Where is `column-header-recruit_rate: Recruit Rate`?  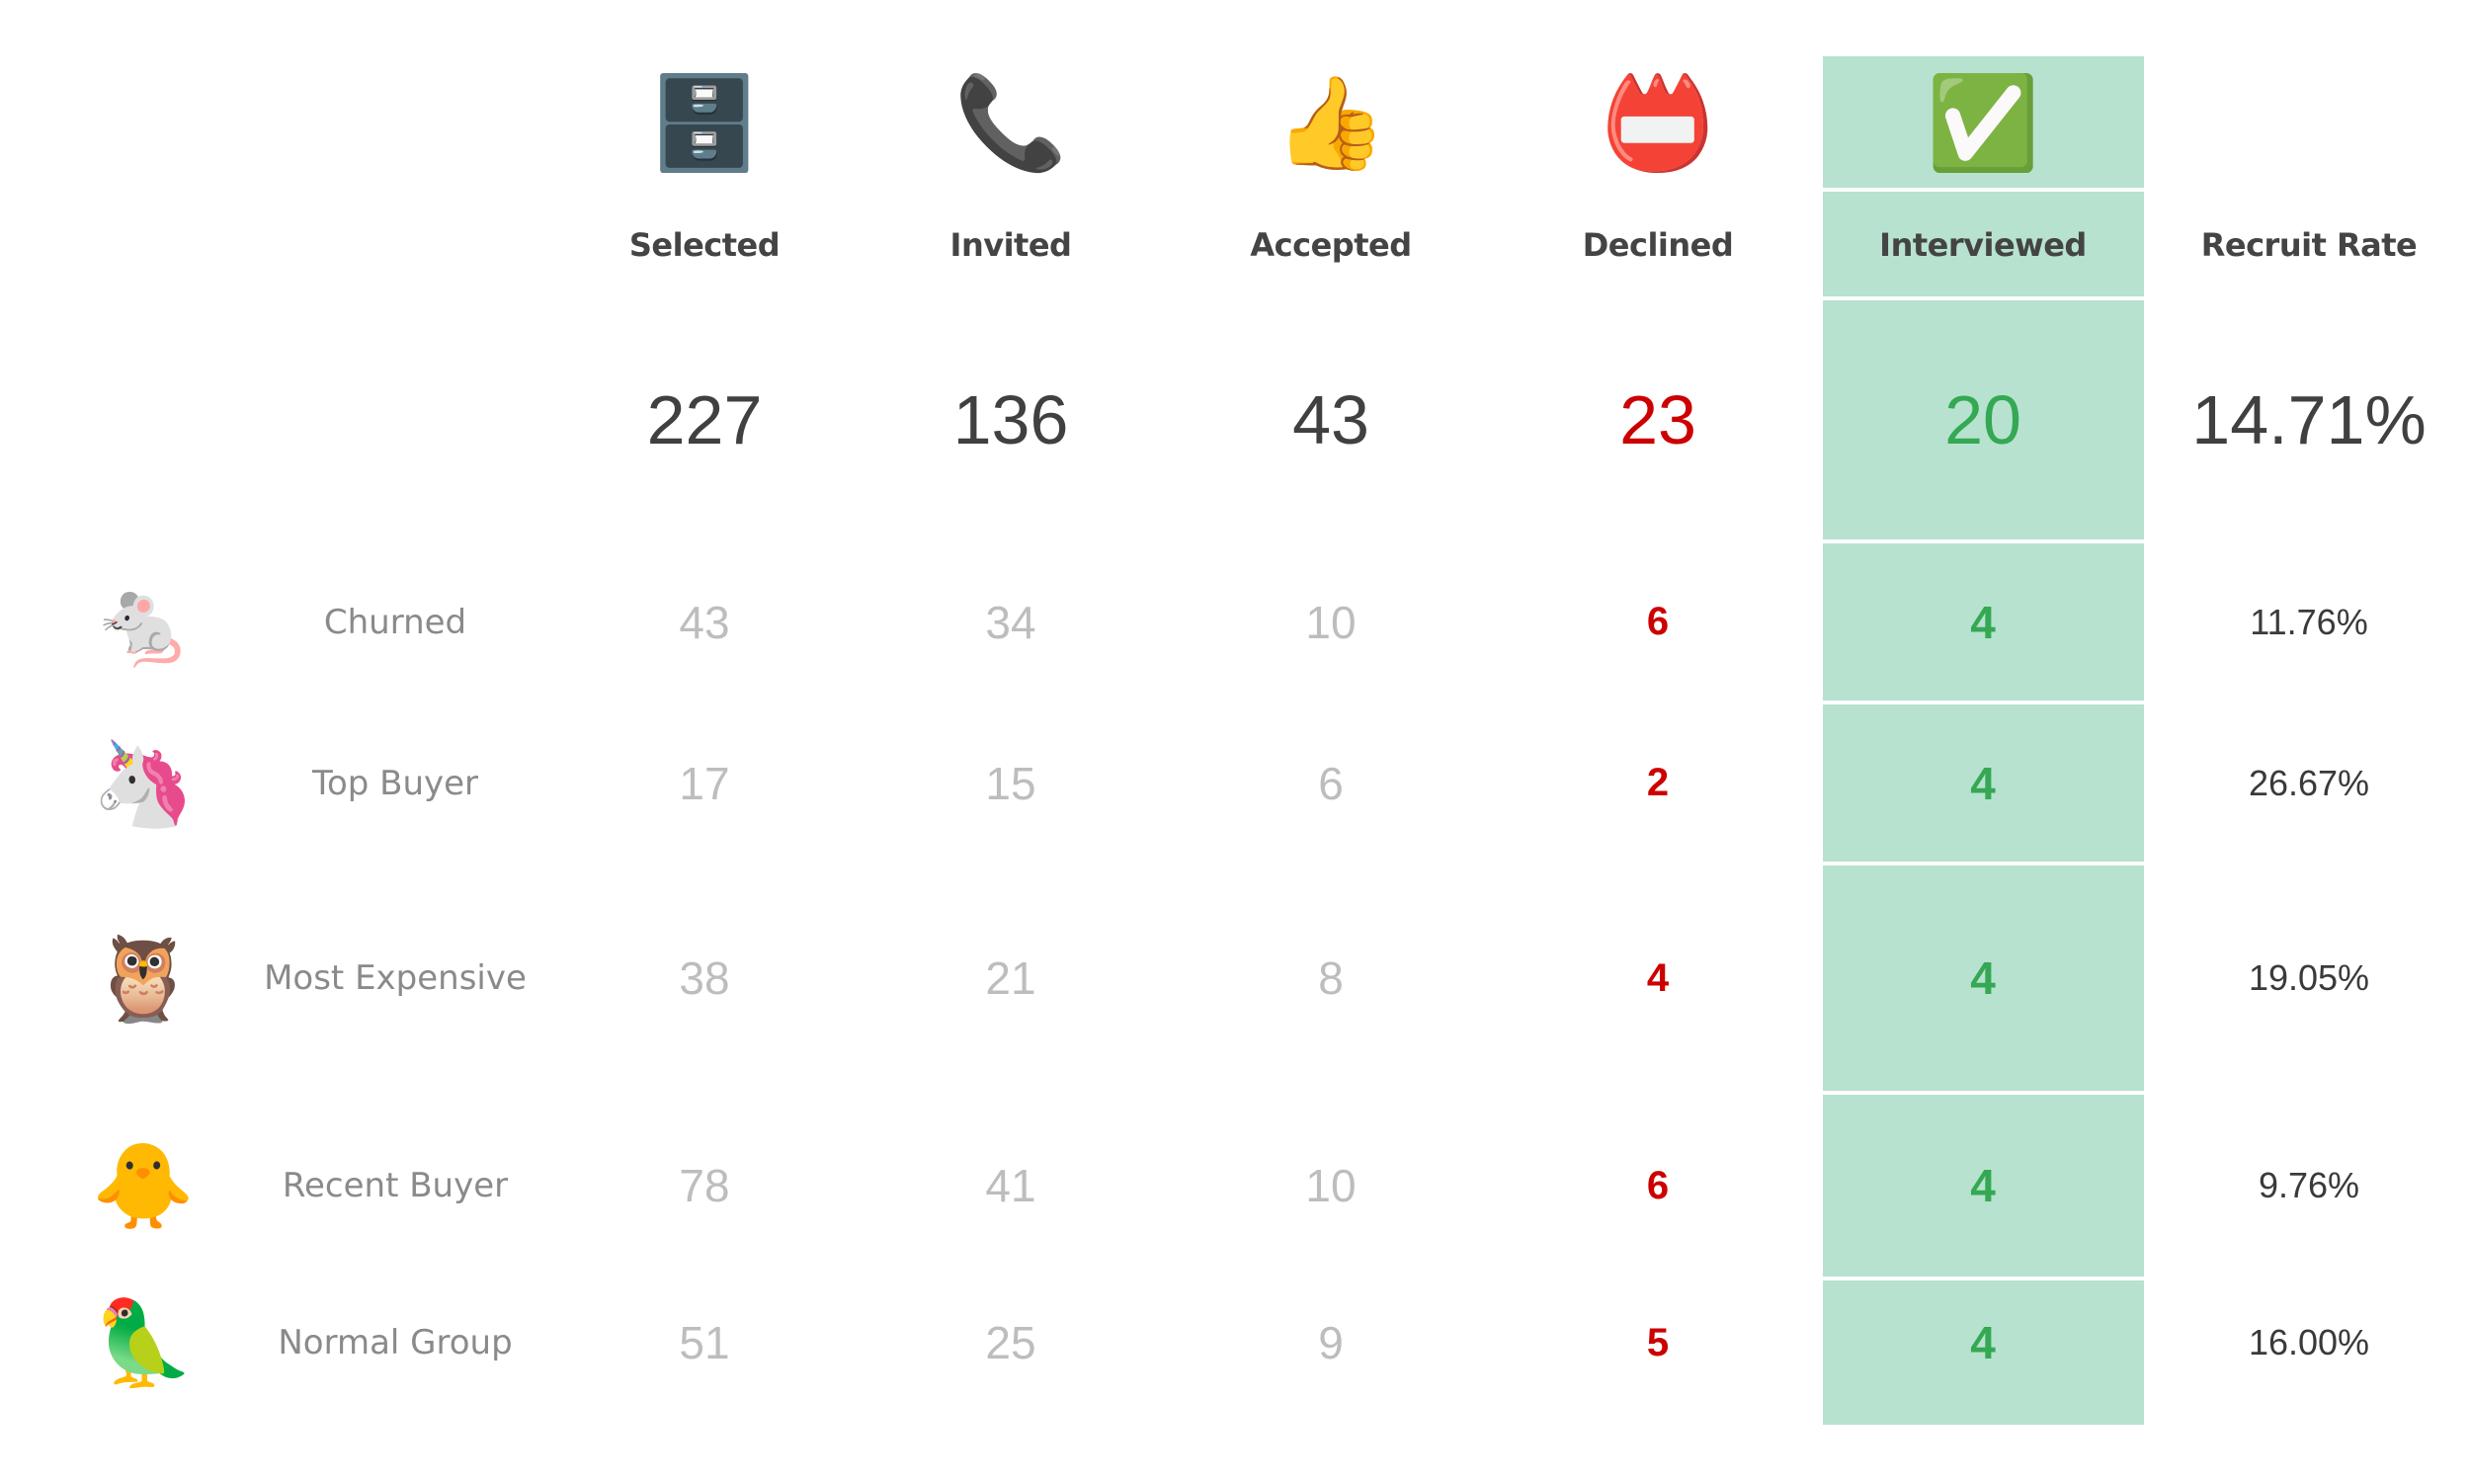
column-header-recruit_rate: Recruit Rate is located at coordinates (2309, 244).